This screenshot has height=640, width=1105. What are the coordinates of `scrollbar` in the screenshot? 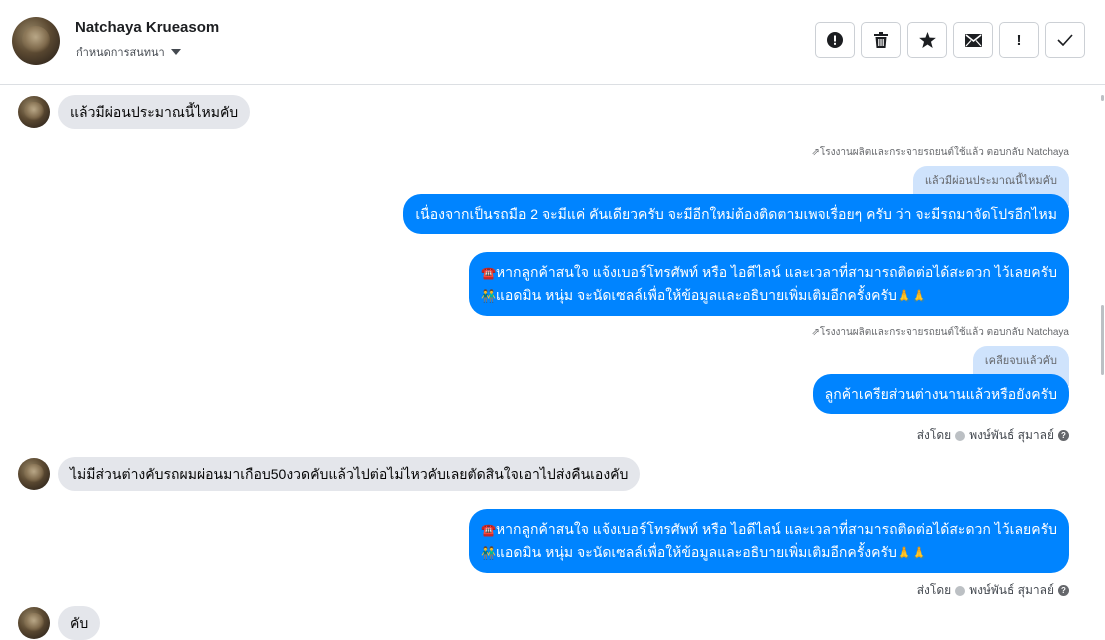 It's located at (1102, 235).